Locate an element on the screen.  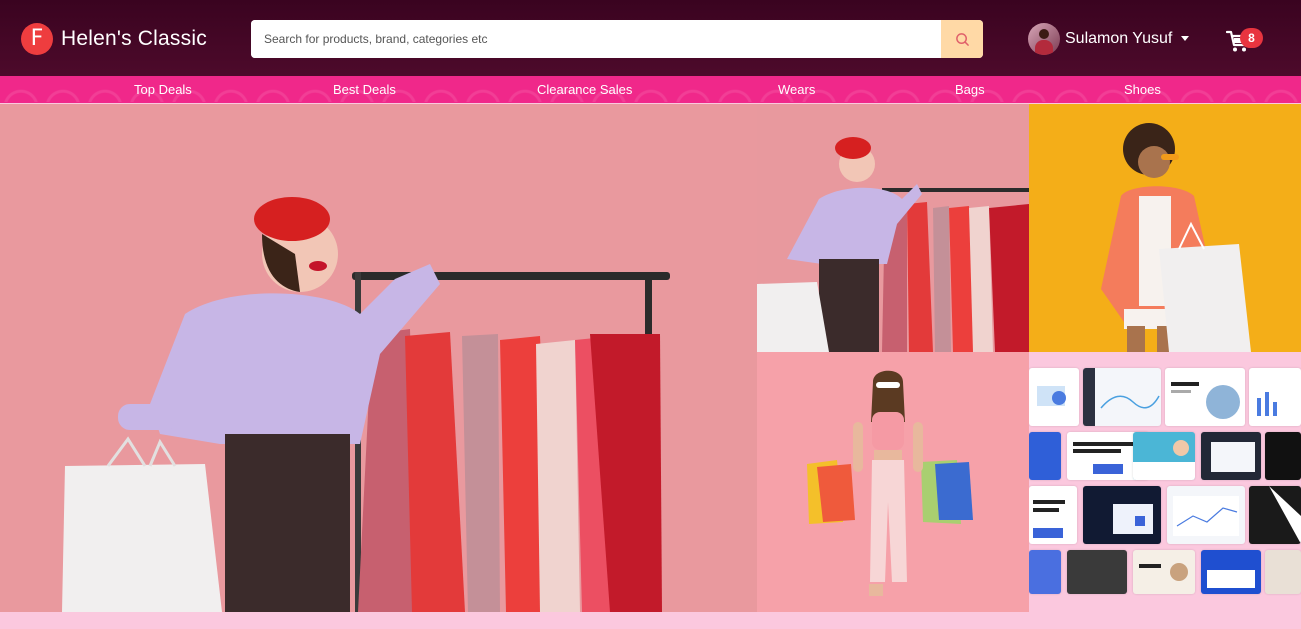
yellow-shopper-illustration is located at coordinates (1165, 228).